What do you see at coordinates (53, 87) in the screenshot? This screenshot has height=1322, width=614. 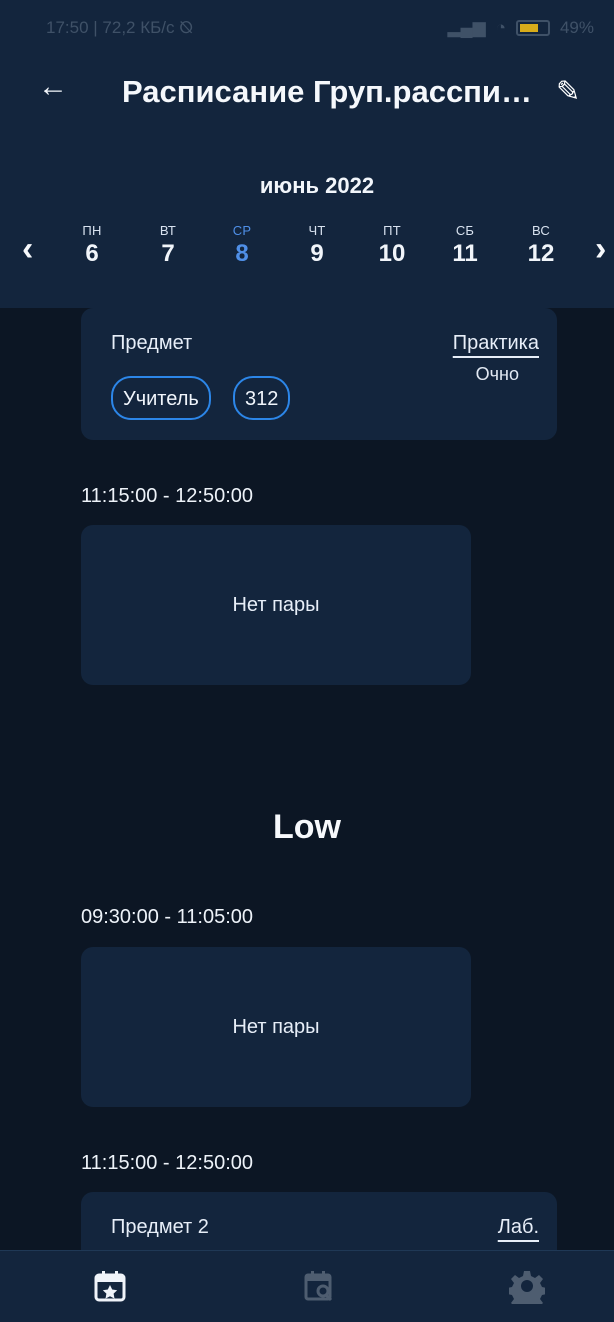 I see `back-arrow-icon: ←` at bounding box center [53, 87].